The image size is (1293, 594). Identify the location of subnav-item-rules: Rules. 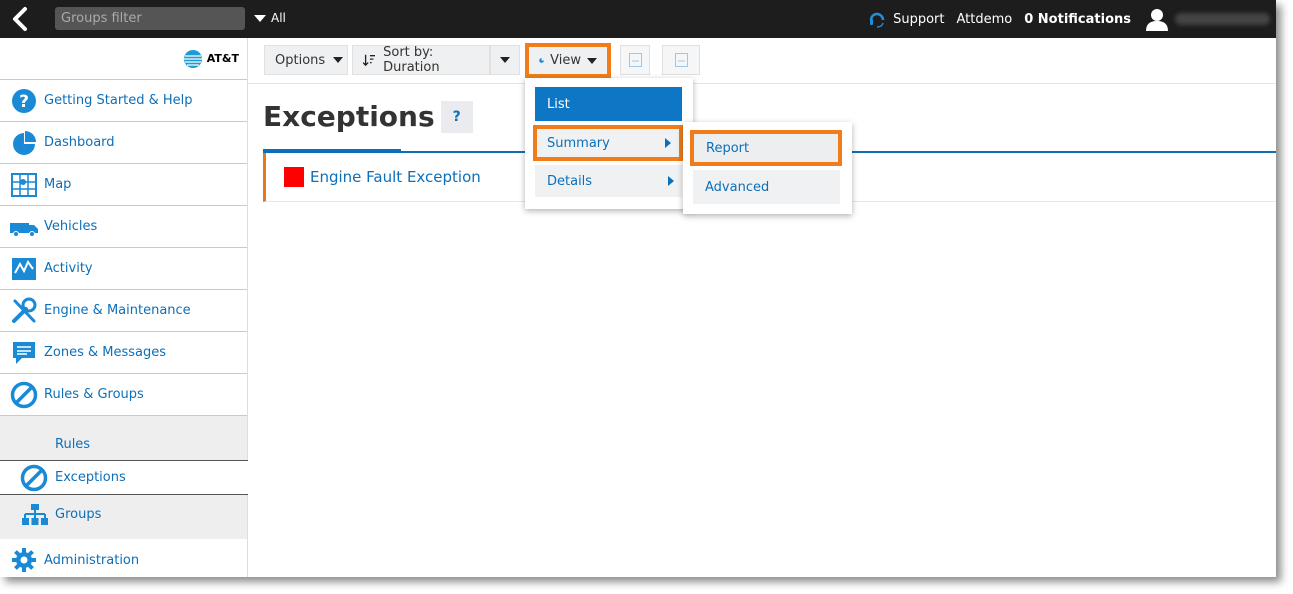
(124, 444).